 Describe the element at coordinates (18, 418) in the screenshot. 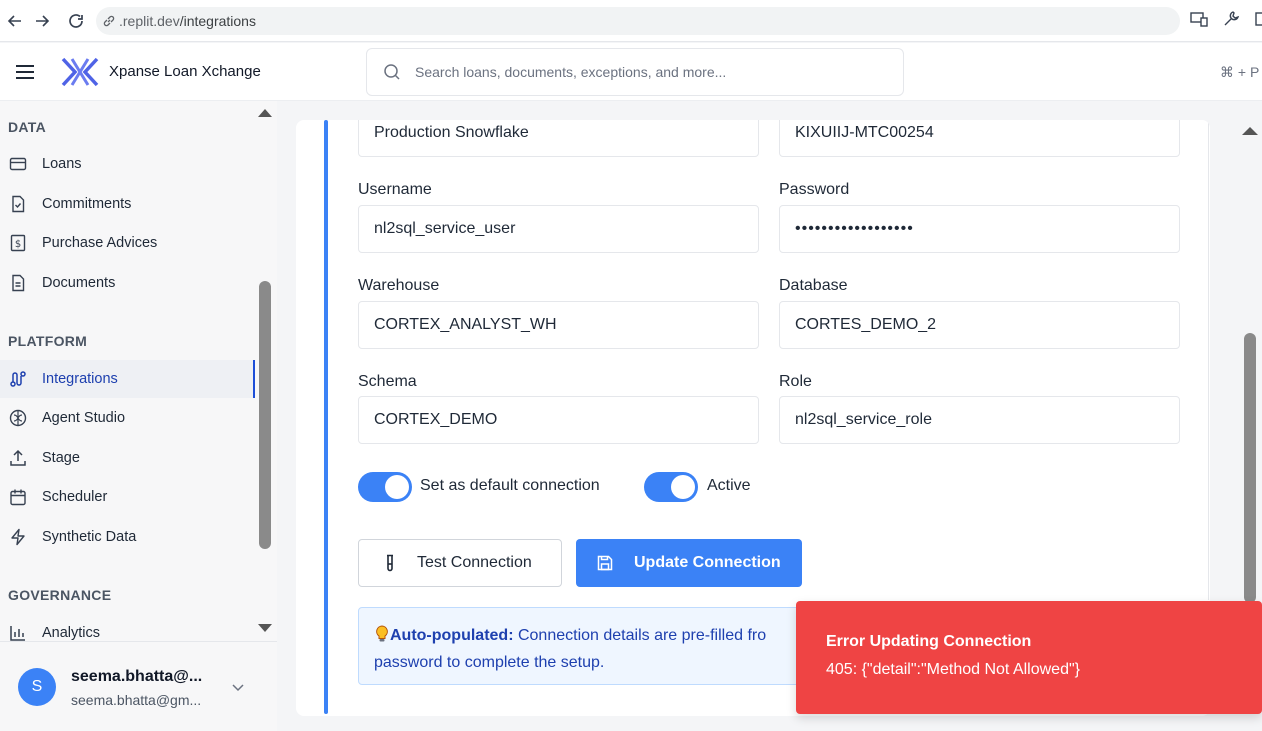

I see `brain-icon` at that location.